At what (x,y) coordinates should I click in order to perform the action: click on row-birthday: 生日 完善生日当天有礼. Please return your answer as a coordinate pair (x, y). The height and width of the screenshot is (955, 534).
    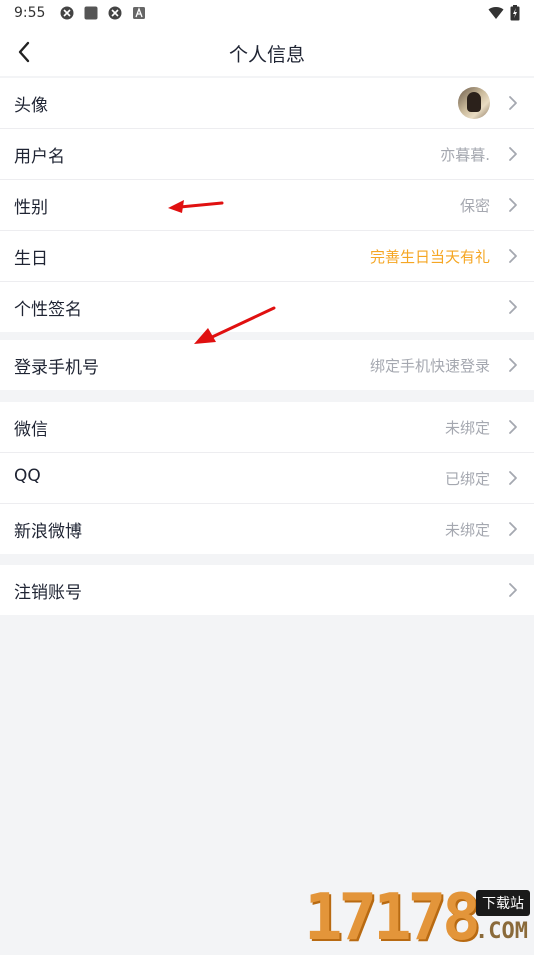
    Looking at the image, I should click on (267, 256).